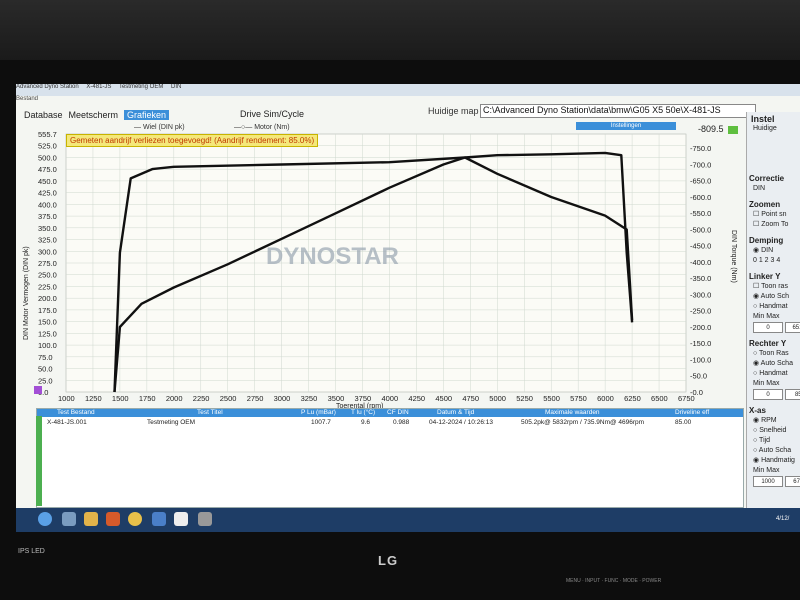 The image size is (800, 600). Describe the element at coordinates (776, 451) in the screenshot. I see `xas-auto: ○ Auto Scha` at that location.